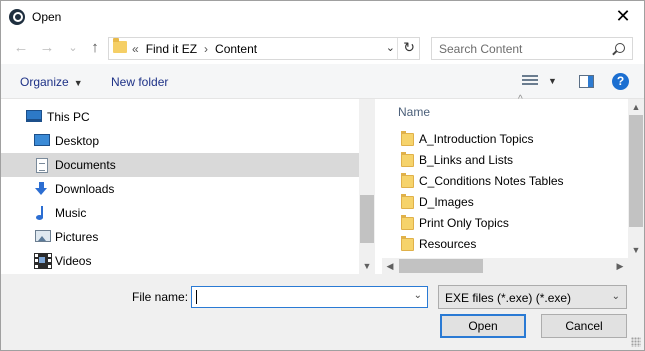 The height and width of the screenshot is (351, 645). Describe the element at coordinates (636, 266) in the screenshot. I see `scrollbar-corner` at that location.